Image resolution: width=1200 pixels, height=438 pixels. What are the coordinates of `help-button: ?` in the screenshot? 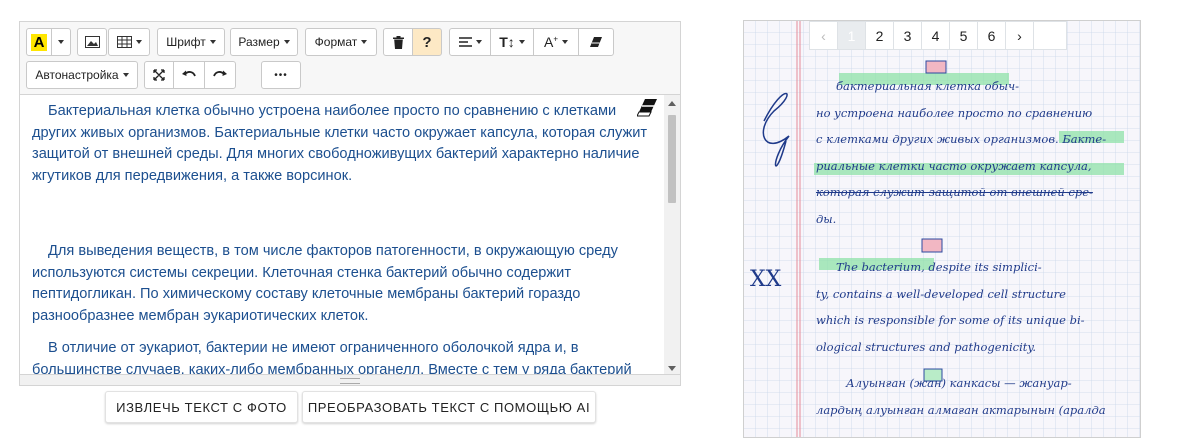 It's located at (427, 42).